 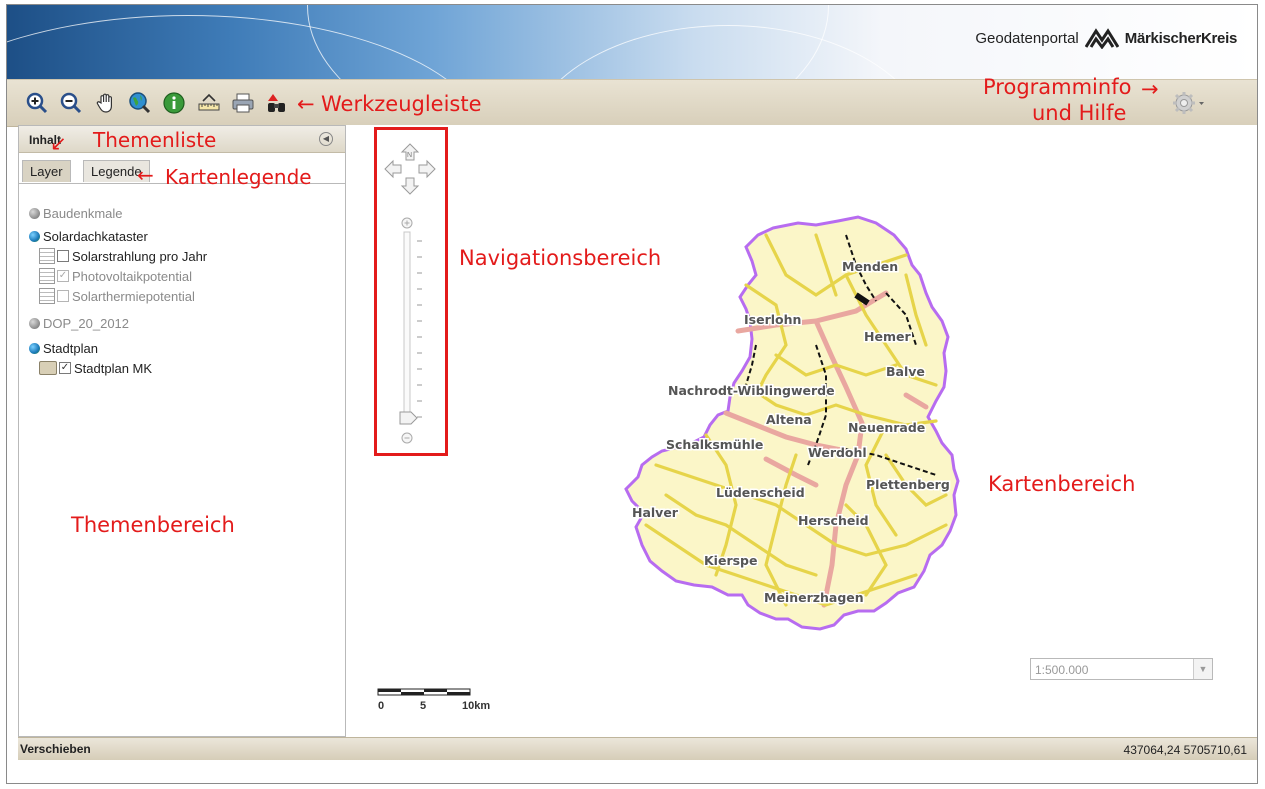 I want to click on pan-east-button, so click(x=427, y=169).